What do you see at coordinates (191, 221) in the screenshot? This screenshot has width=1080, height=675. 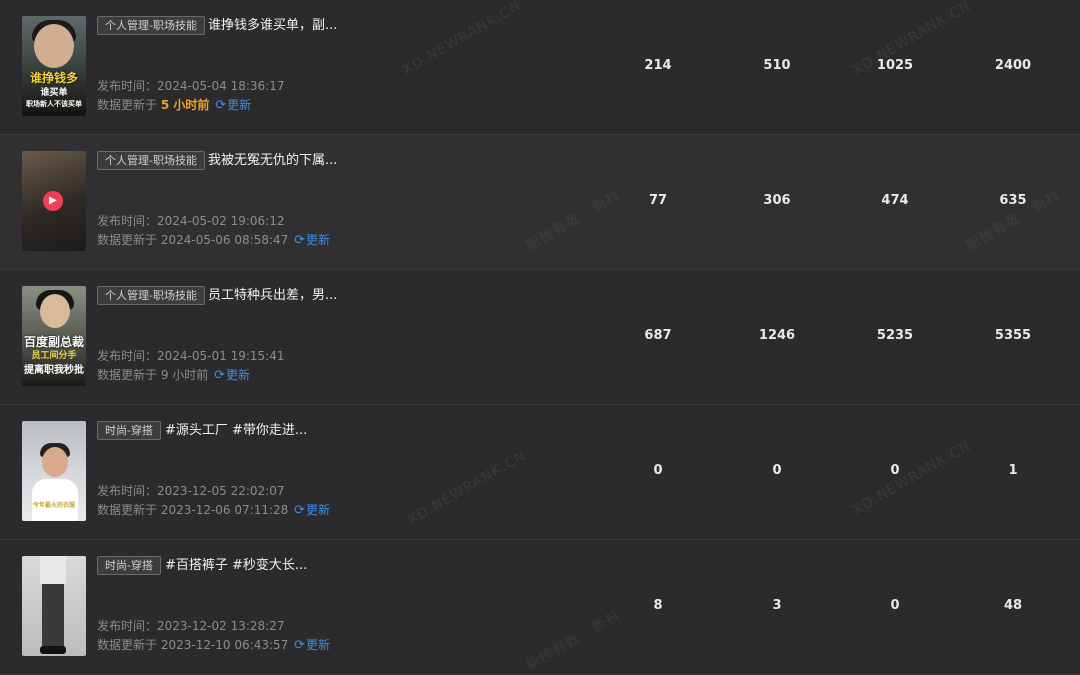 I see `publish-time: 发布时间：2024-05-02 19:06:12` at bounding box center [191, 221].